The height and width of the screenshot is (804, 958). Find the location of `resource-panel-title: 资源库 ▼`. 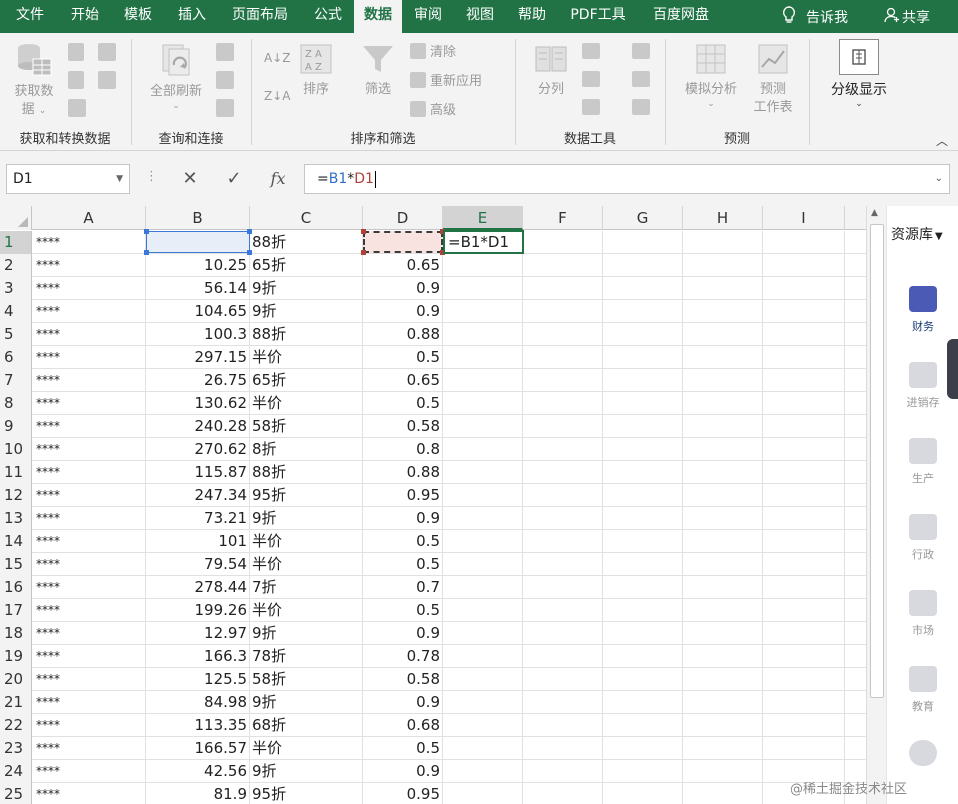

resource-panel-title: 资源库 ▼ is located at coordinates (917, 234).